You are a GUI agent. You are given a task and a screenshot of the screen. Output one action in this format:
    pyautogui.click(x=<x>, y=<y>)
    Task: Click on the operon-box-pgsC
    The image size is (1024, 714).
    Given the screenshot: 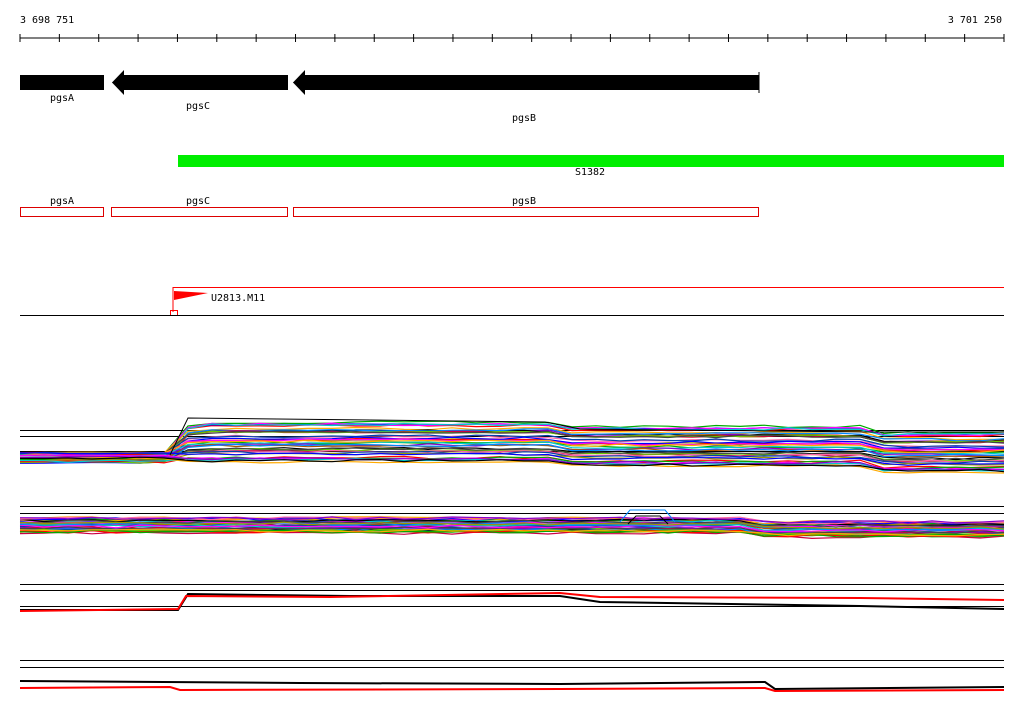 What is the action you would take?
    pyautogui.click(x=199, y=212)
    